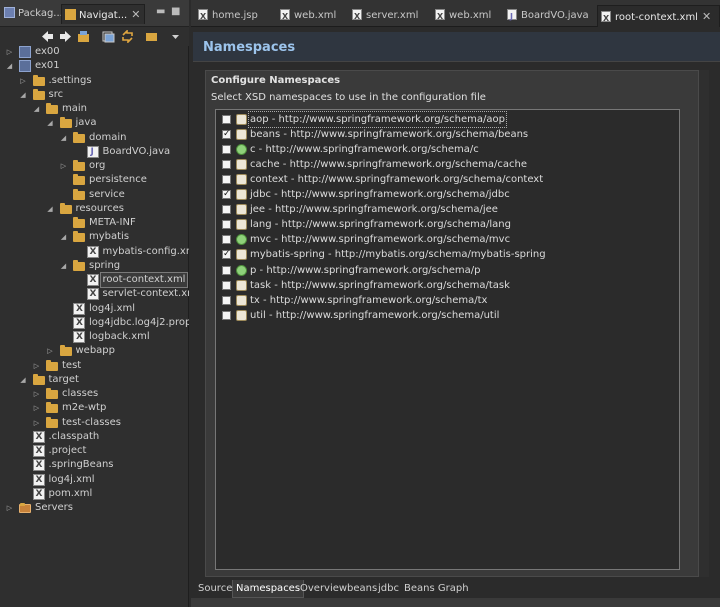 The image size is (720, 607). What do you see at coordinates (47, 36) in the screenshot?
I see `back-arrow-icon` at bounding box center [47, 36].